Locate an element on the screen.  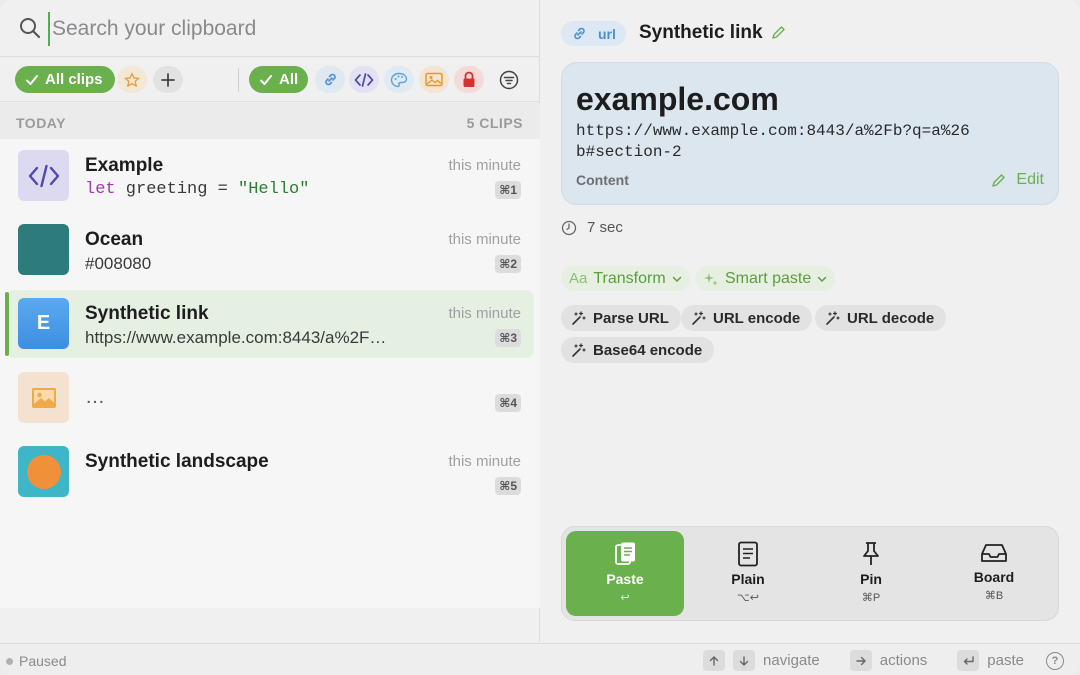
clipboard-paste-icon is located at coordinates (625, 553).